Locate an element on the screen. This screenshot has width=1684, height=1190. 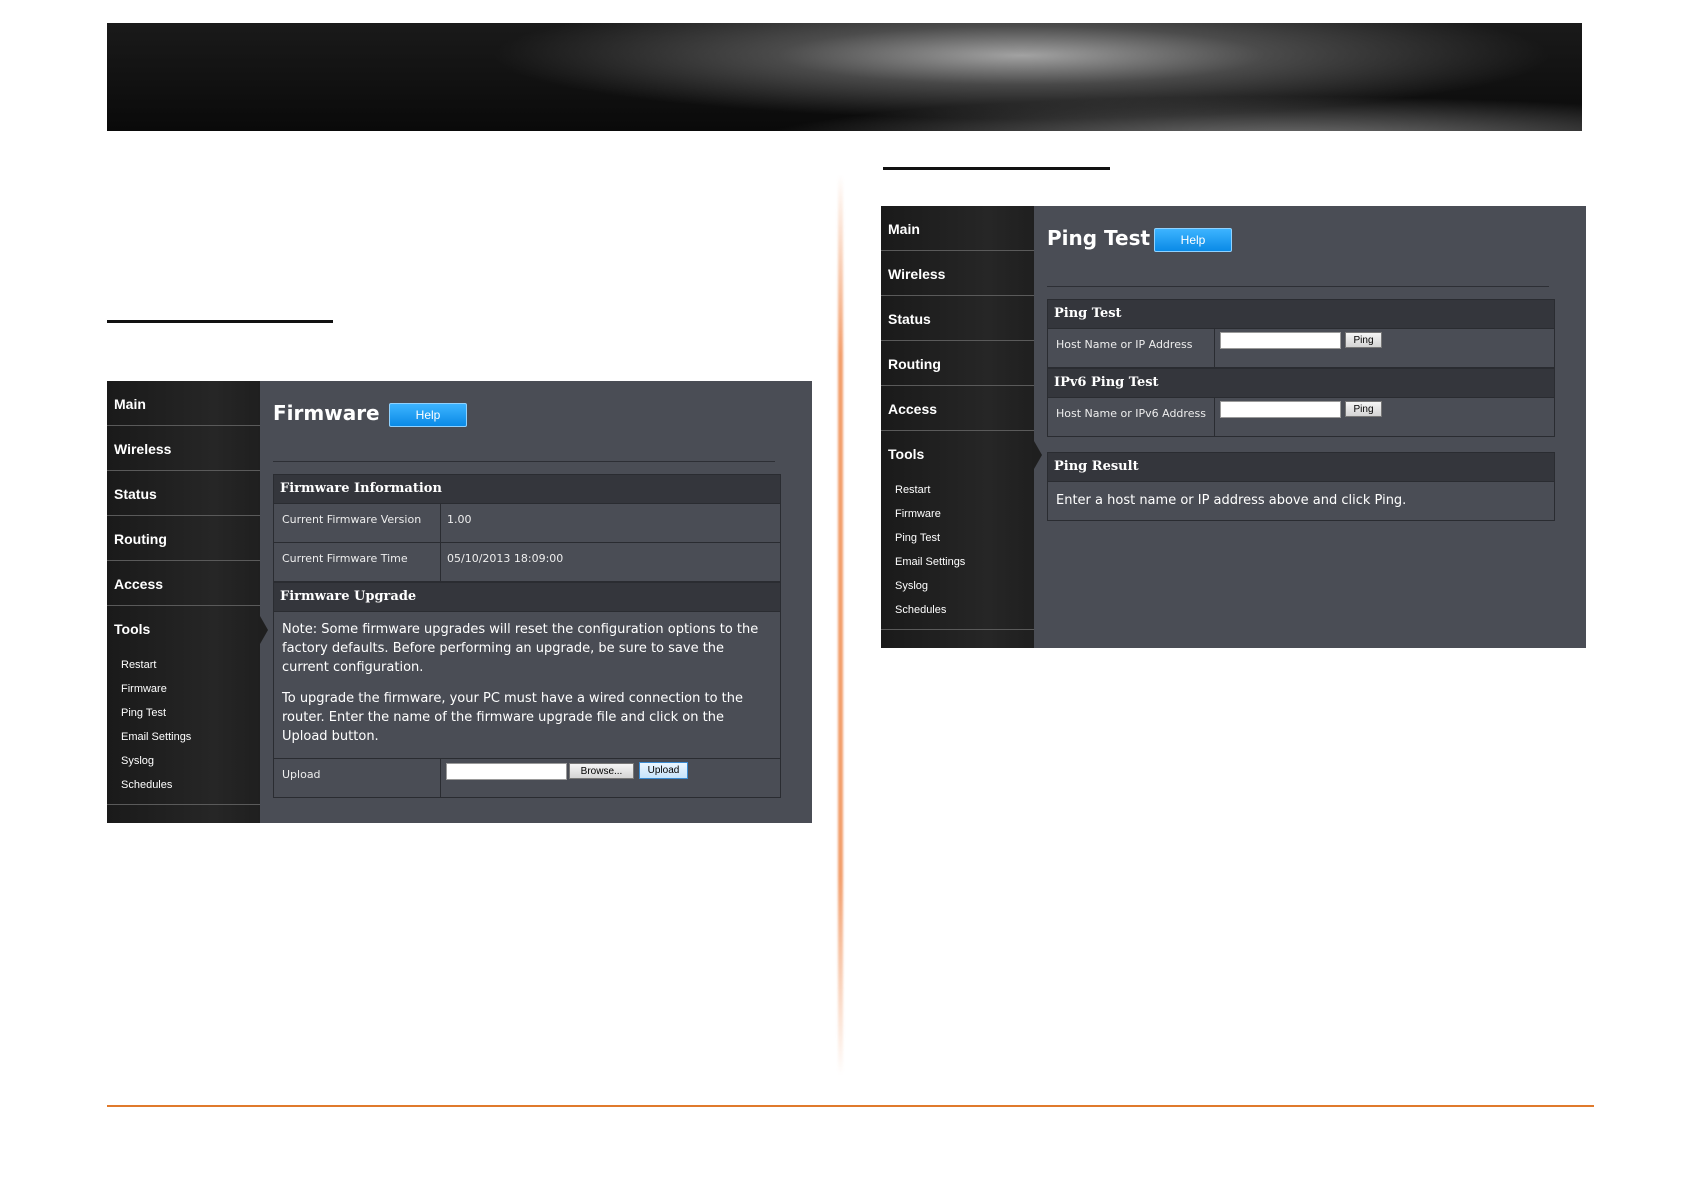
host-label: Host Name or IP Address is located at coordinates (1131, 348).